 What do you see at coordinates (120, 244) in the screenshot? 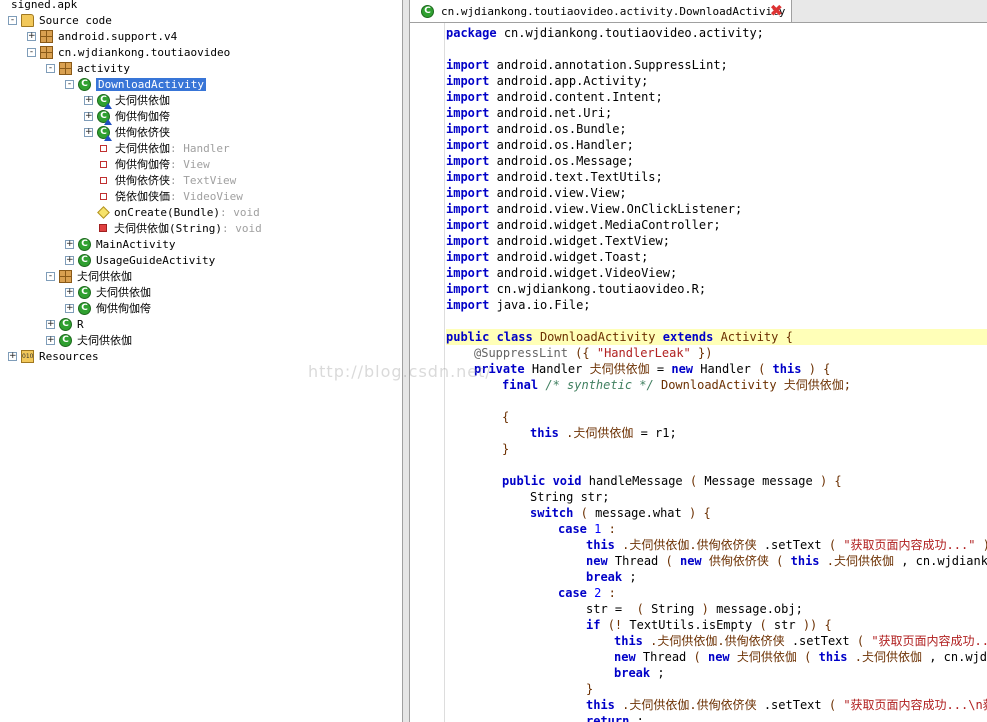
I see `tree-item: + C MainActivity` at bounding box center [120, 244].